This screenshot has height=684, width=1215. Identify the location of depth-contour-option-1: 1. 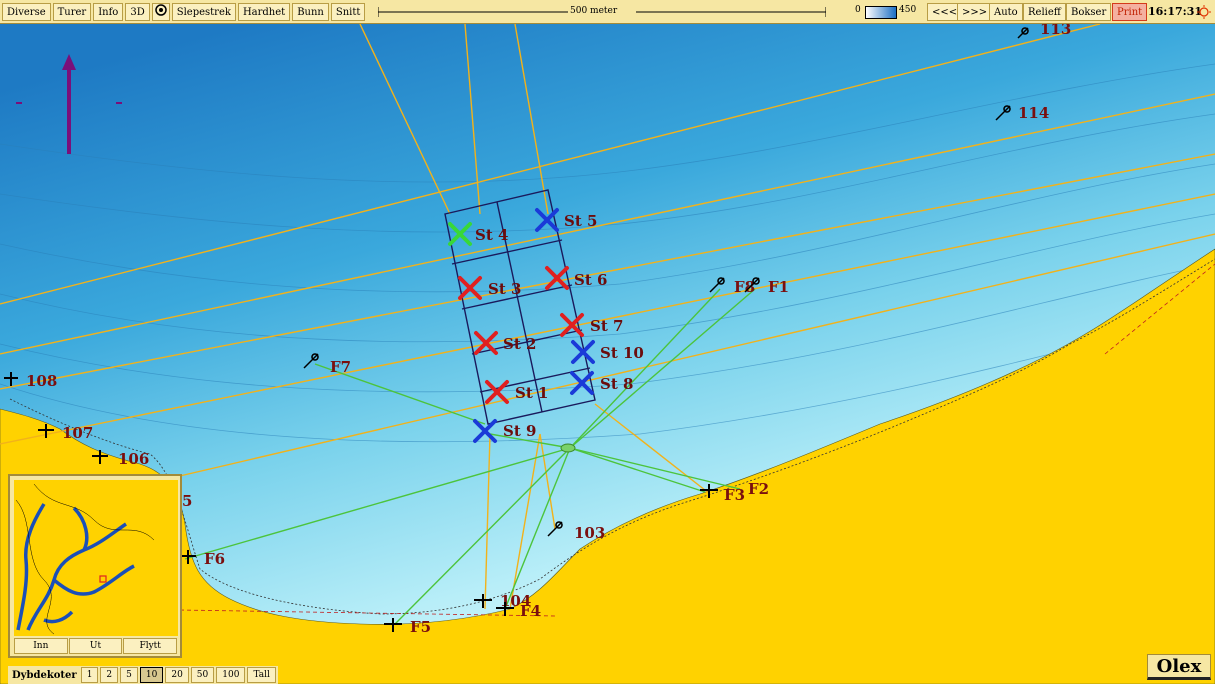
(89, 675).